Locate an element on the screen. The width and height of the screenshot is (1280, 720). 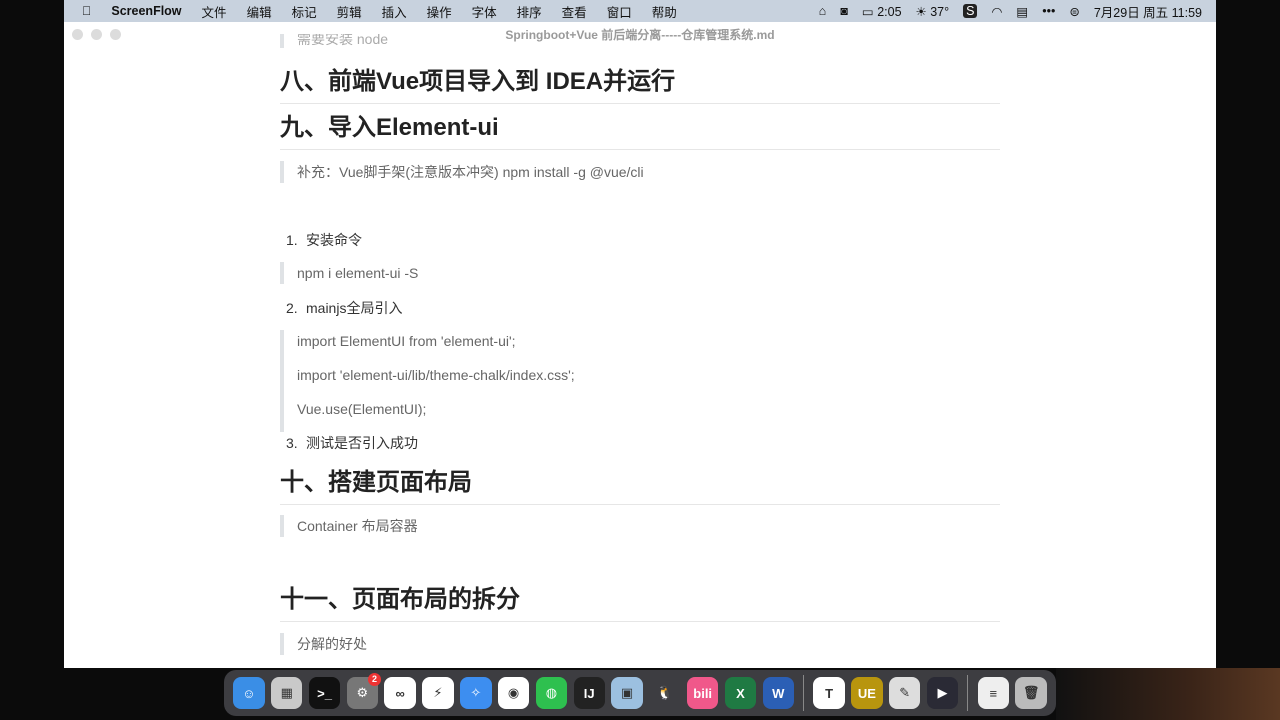
icon-glyph: ◉ is located at coordinates (513, 692).